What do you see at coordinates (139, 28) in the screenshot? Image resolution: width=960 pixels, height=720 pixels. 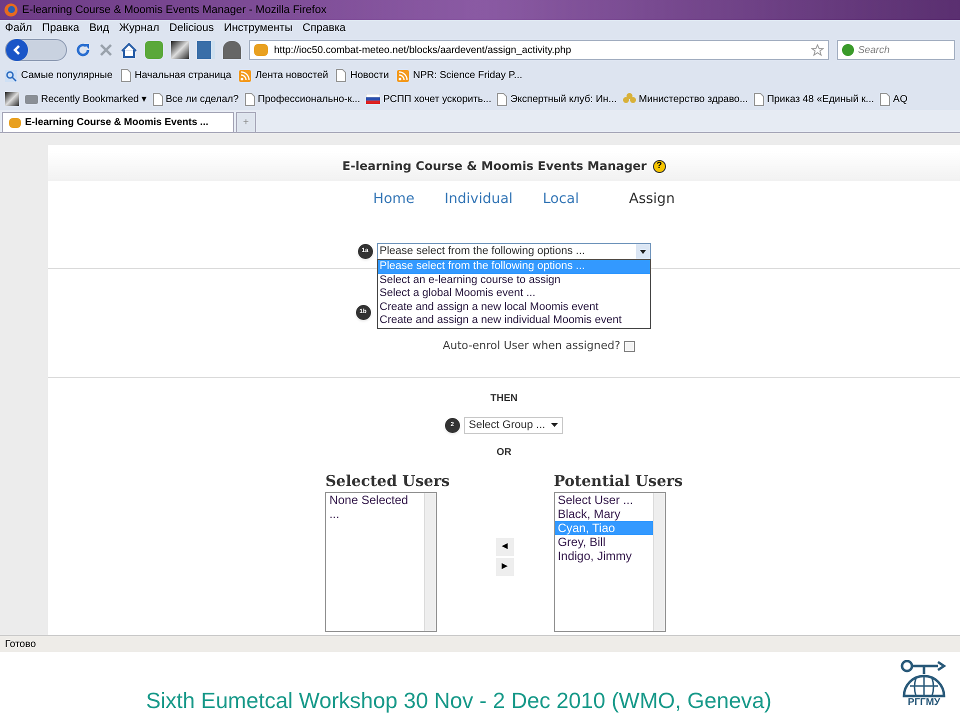 I see `menu-item: Журнал` at bounding box center [139, 28].